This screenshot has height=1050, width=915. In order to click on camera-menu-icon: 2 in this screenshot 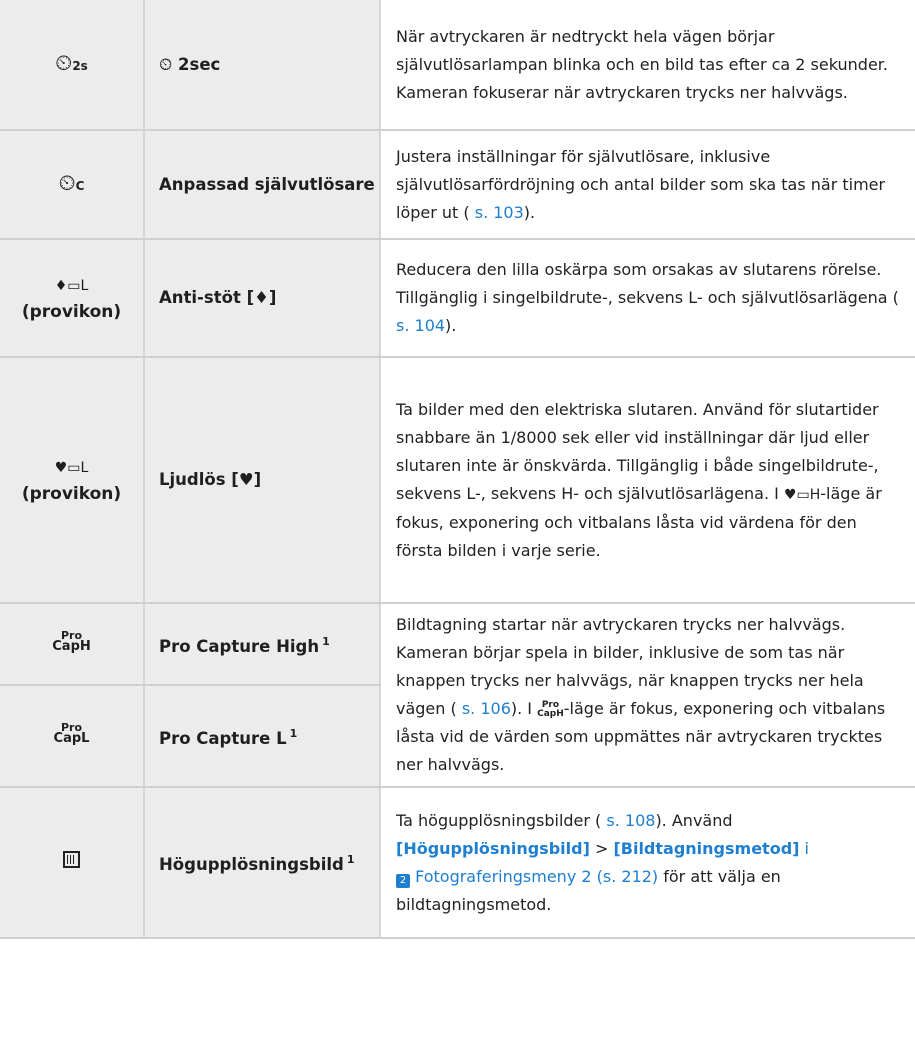, I will do `click(403, 880)`.